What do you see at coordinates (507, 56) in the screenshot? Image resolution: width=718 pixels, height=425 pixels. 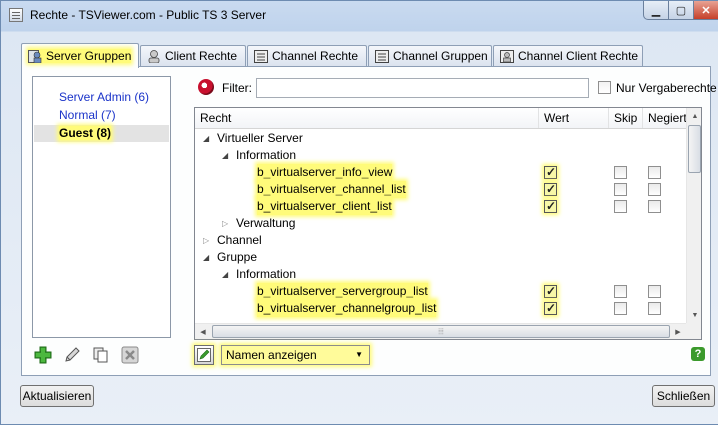 I see `channel-client-permissions-icon` at bounding box center [507, 56].